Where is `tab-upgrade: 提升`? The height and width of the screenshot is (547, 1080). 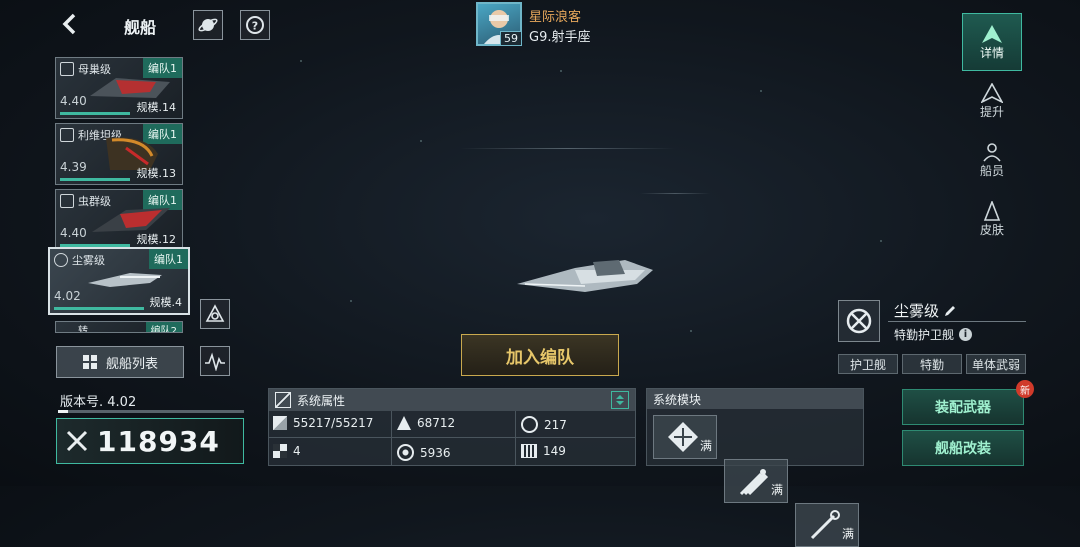
tab-upgrade: 提升 is located at coordinates (992, 101).